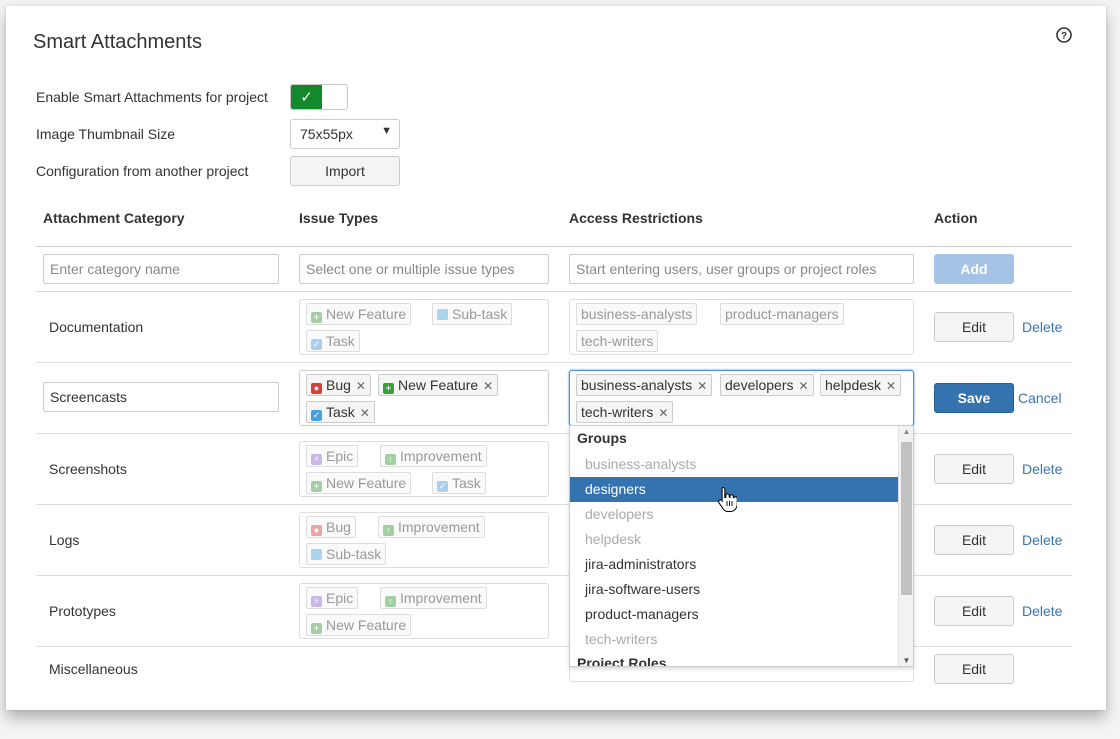  I want to click on issue-types-box: ● Bug ↑ Improvement Sub-task, so click(424, 540).